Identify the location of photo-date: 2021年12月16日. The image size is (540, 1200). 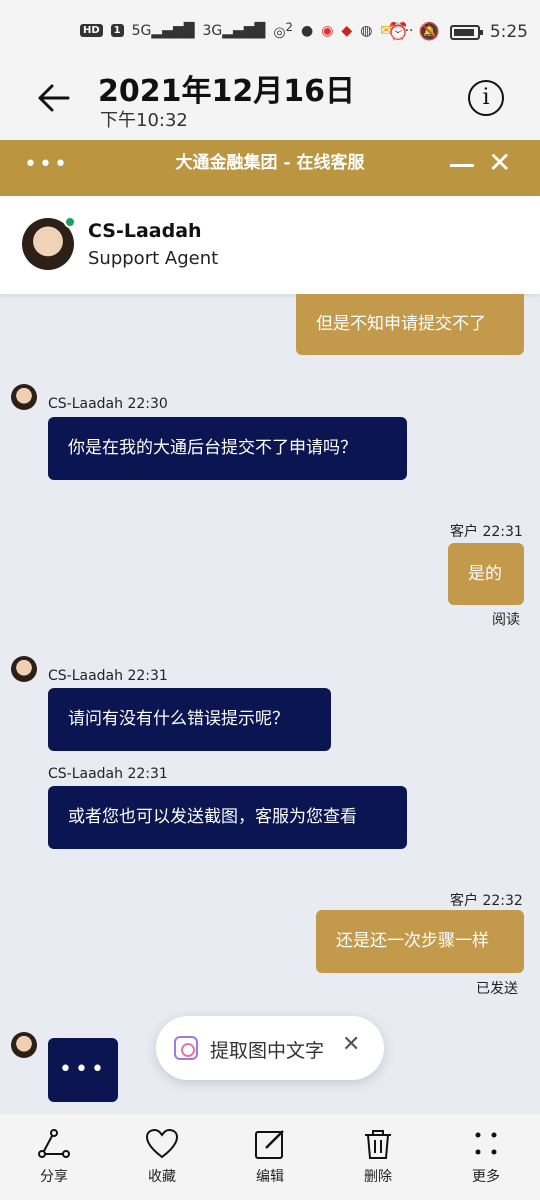
(226, 91).